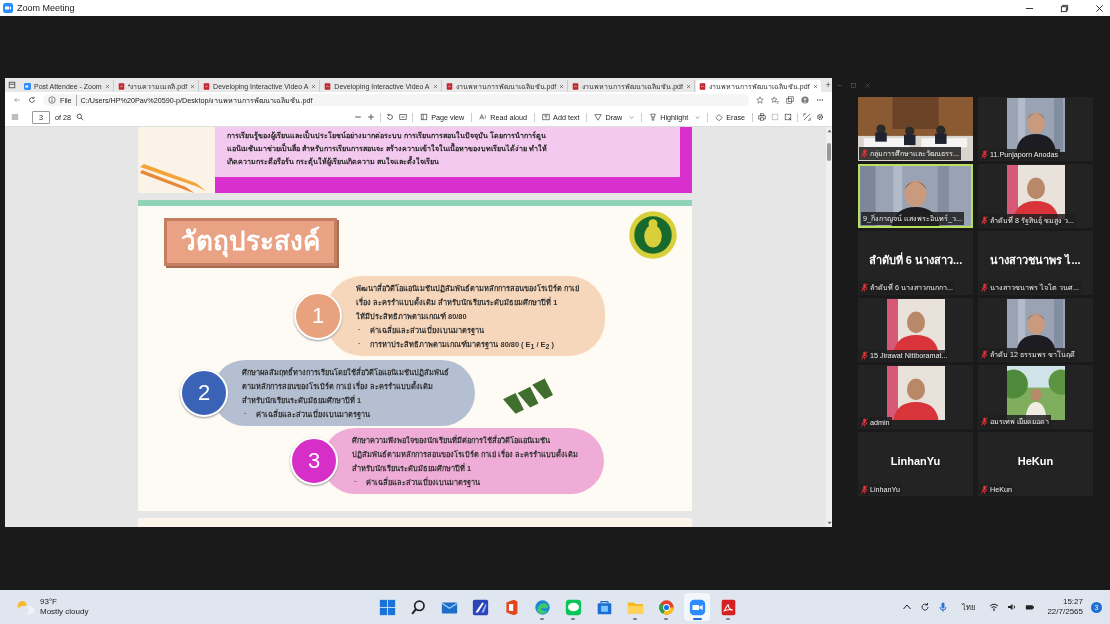  I want to click on favorites-icon, so click(775, 100).